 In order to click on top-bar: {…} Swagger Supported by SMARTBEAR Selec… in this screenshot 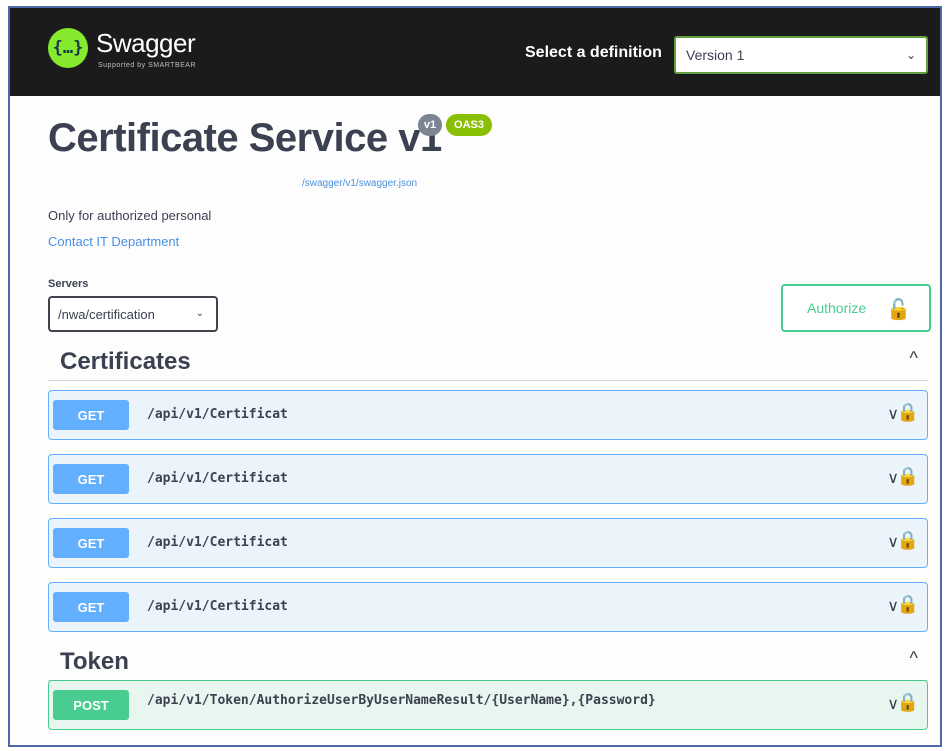, I will do `click(475, 52)`.